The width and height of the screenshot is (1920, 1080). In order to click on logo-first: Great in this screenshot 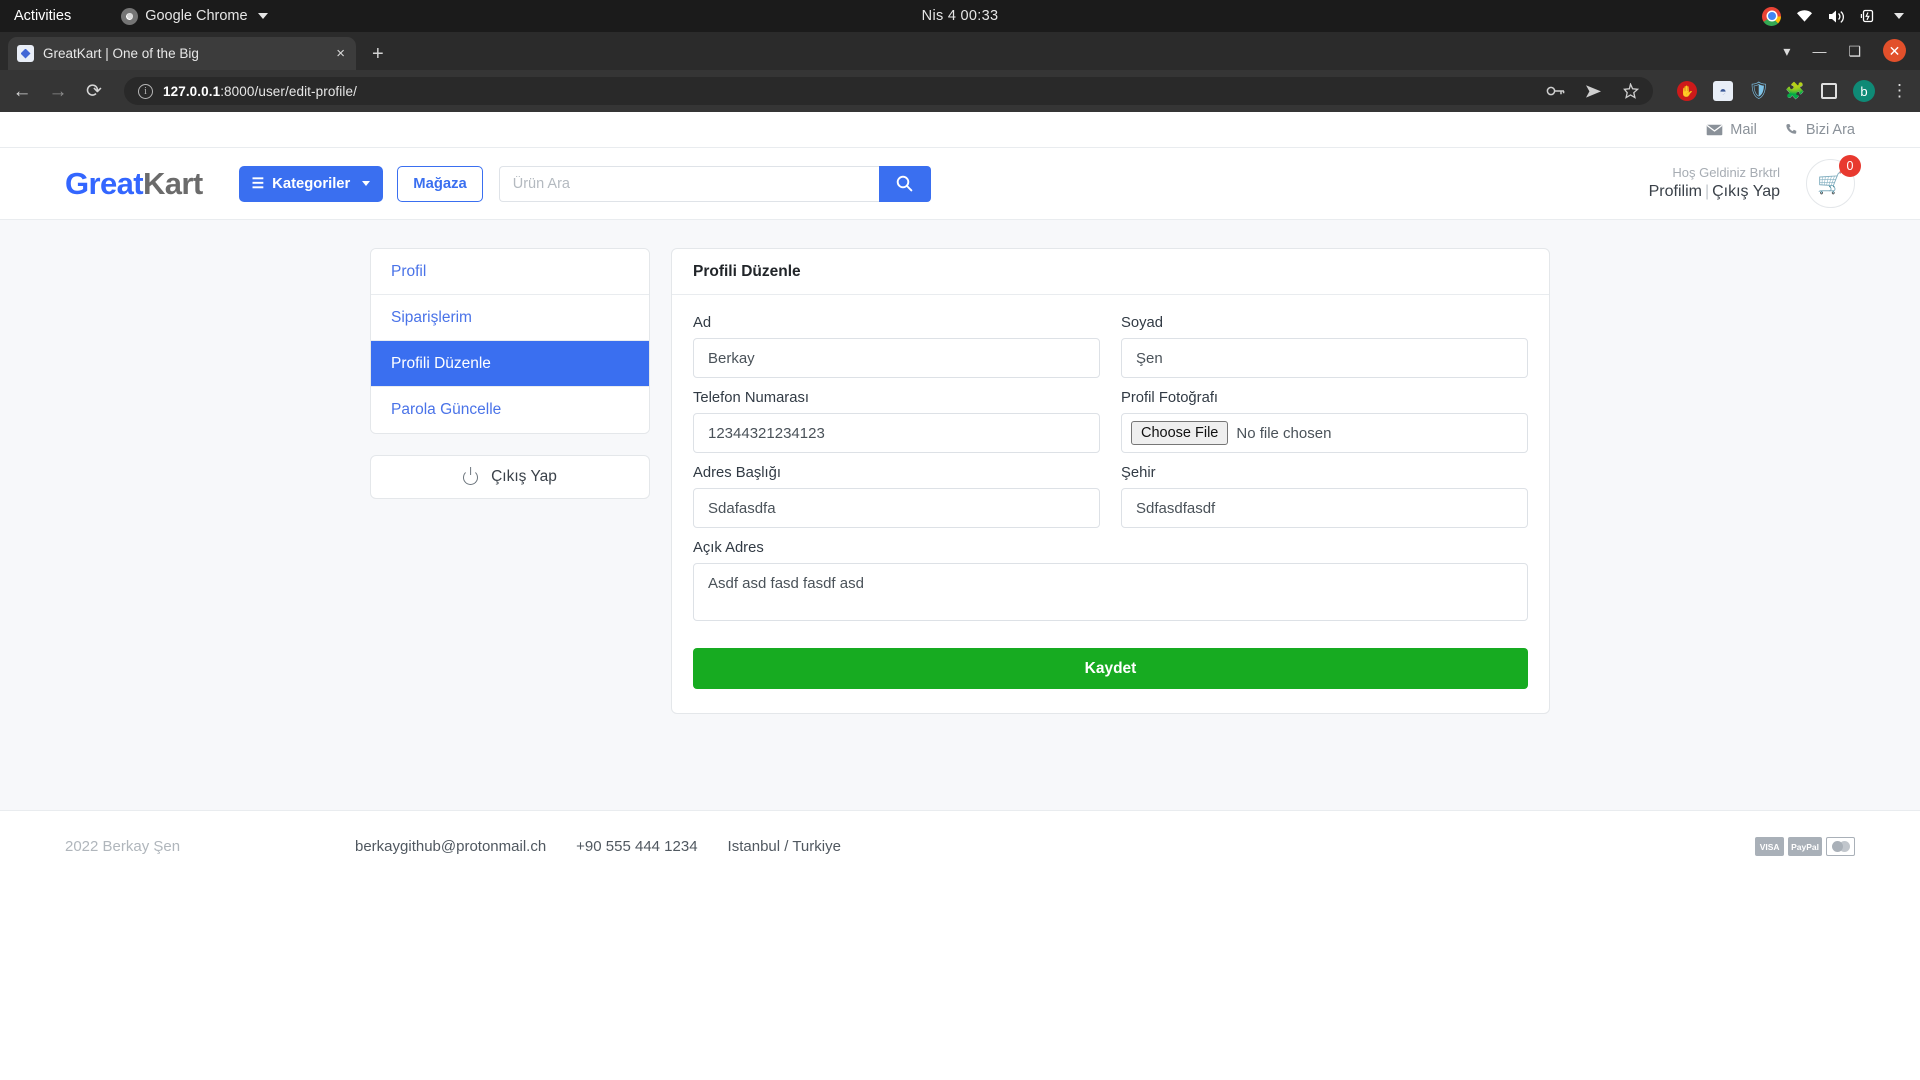, I will do `click(104, 183)`.